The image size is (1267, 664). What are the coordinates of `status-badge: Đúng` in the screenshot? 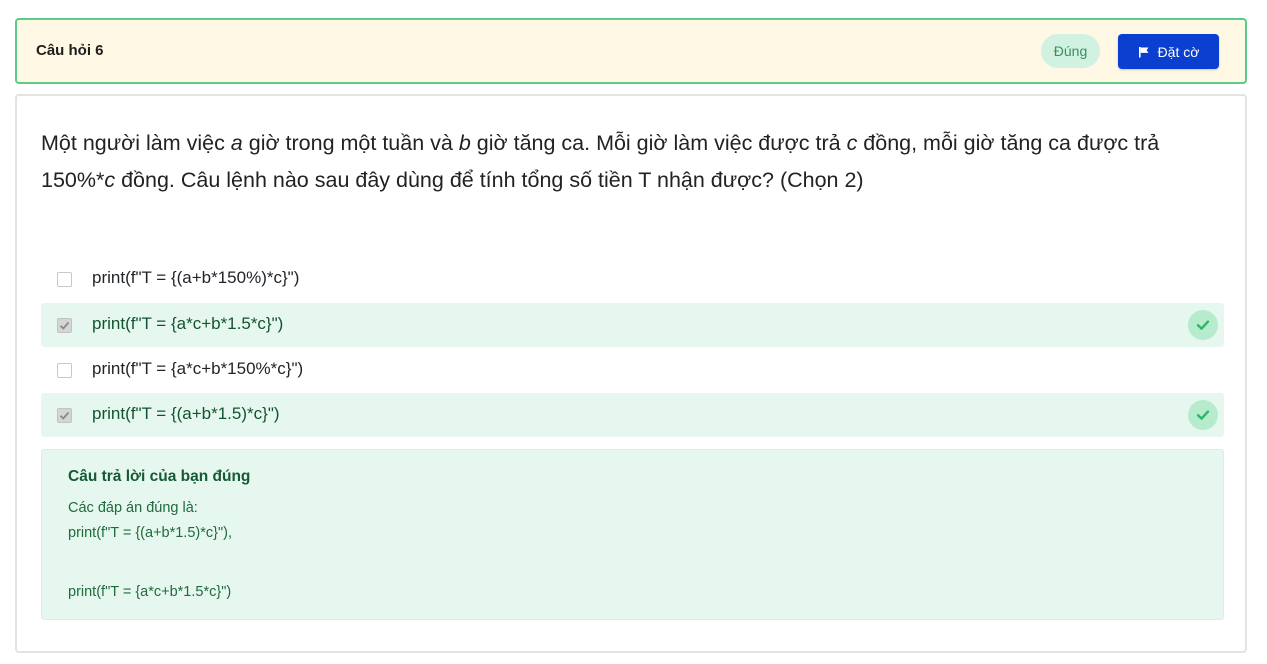 It's located at (1070, 51).